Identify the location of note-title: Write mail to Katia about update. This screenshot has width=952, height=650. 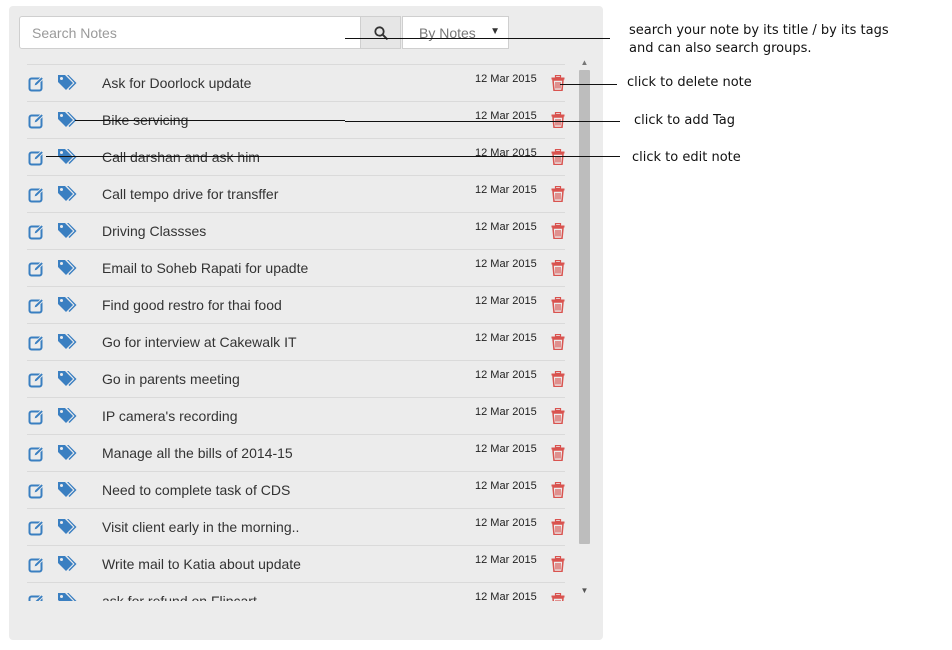
(201, 564).